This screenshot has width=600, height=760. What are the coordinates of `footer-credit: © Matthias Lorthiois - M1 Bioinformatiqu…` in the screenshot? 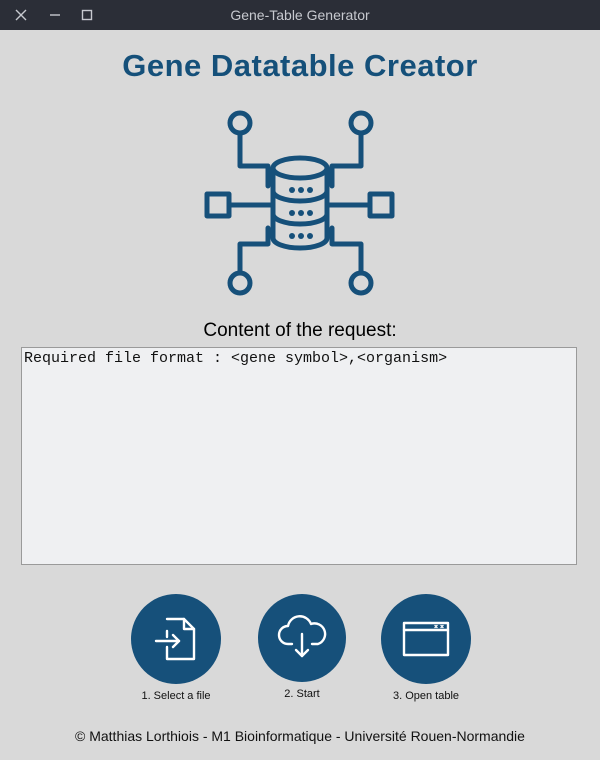 It's located at (300, 736).